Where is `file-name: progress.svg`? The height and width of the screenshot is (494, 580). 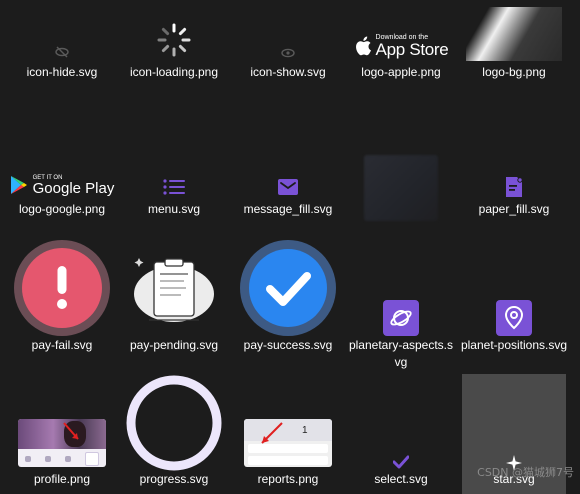 file-name: progress.svg is located at coordinates (174, 479).